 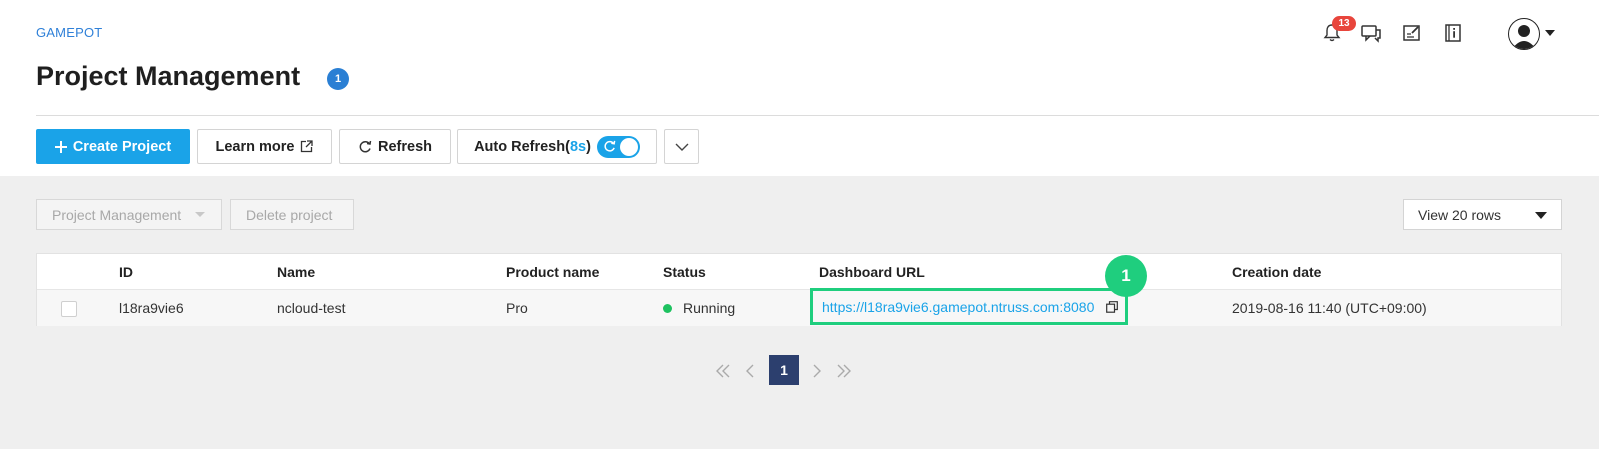 What do you see at coordinates (667, 308) in the screenshot?
I see `status-running-dot` at bounding box center [667, 308].